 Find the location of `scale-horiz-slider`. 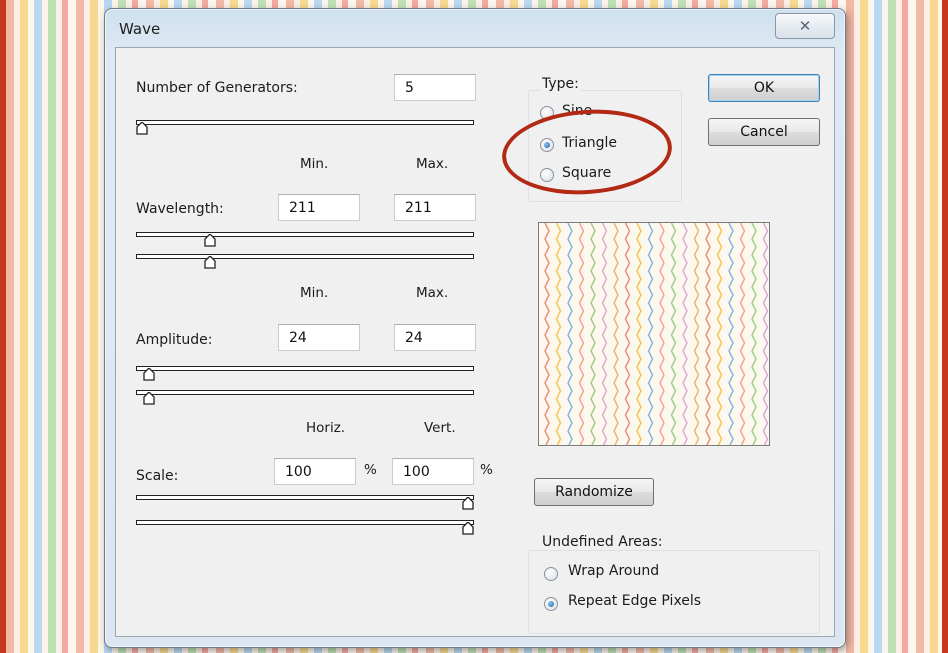

scale-horiz-slider is located at coordinates (305, 497).